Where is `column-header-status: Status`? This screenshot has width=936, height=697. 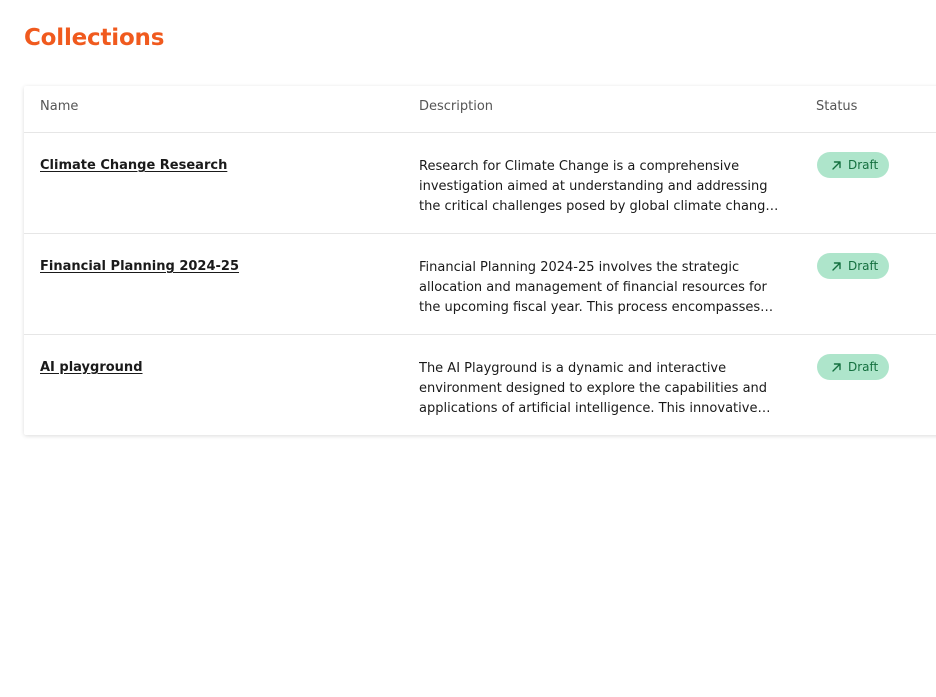
column-header-status: Status is located at coordinates (836, 107).